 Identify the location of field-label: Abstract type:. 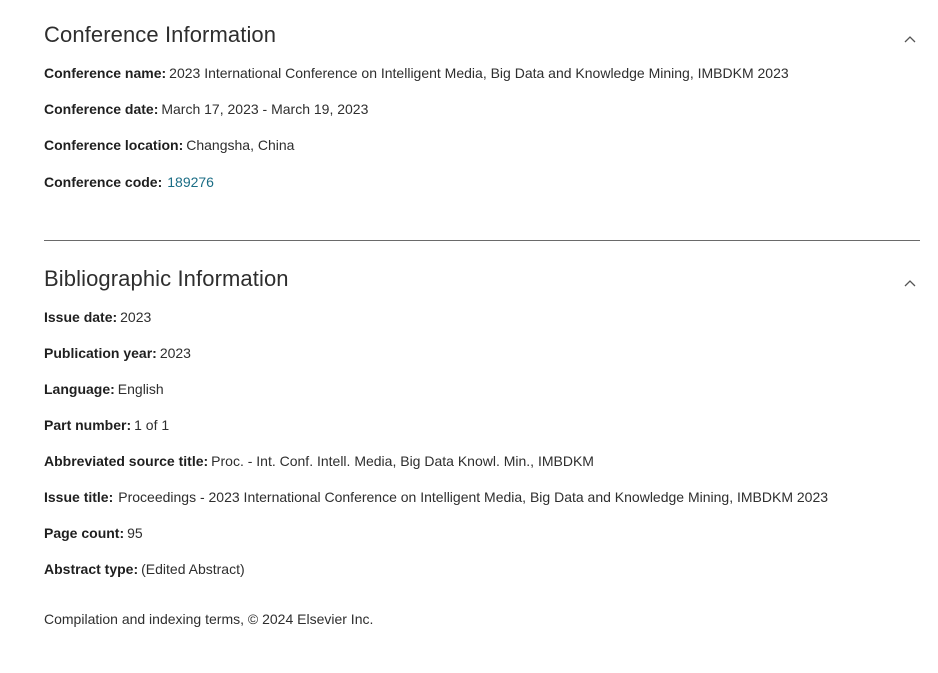
(91, 569).